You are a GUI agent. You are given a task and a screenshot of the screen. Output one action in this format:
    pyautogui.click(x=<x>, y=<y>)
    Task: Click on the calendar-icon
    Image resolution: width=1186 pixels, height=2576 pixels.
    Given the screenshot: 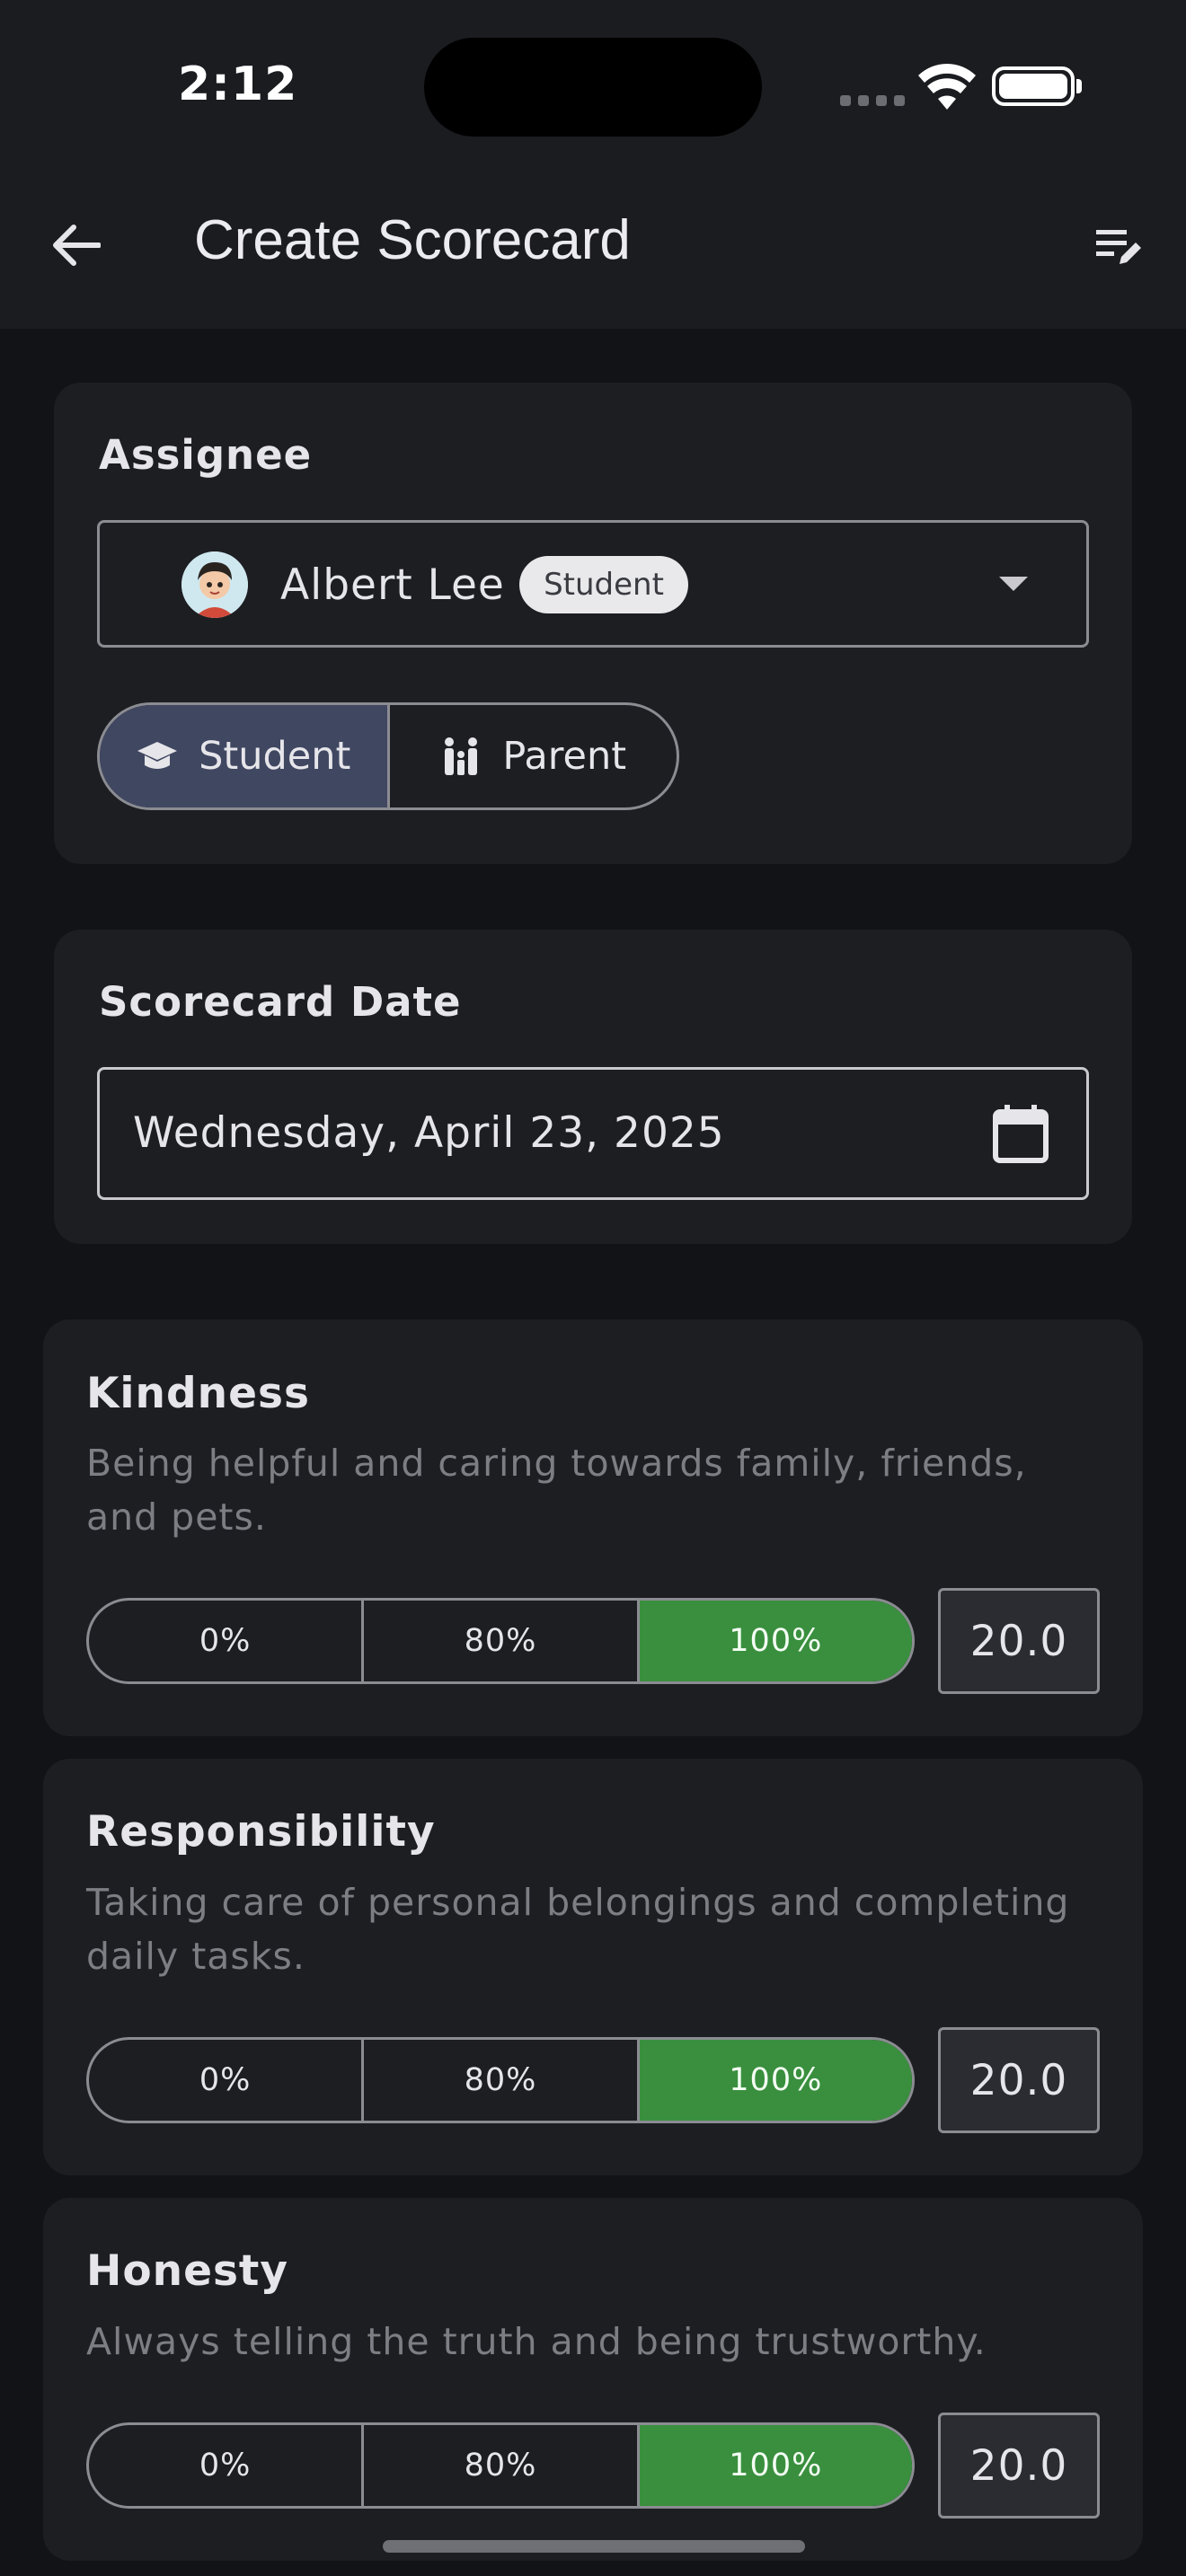 What is the action you would take?
    pyautogui.click(x=1020, y=1133)
    